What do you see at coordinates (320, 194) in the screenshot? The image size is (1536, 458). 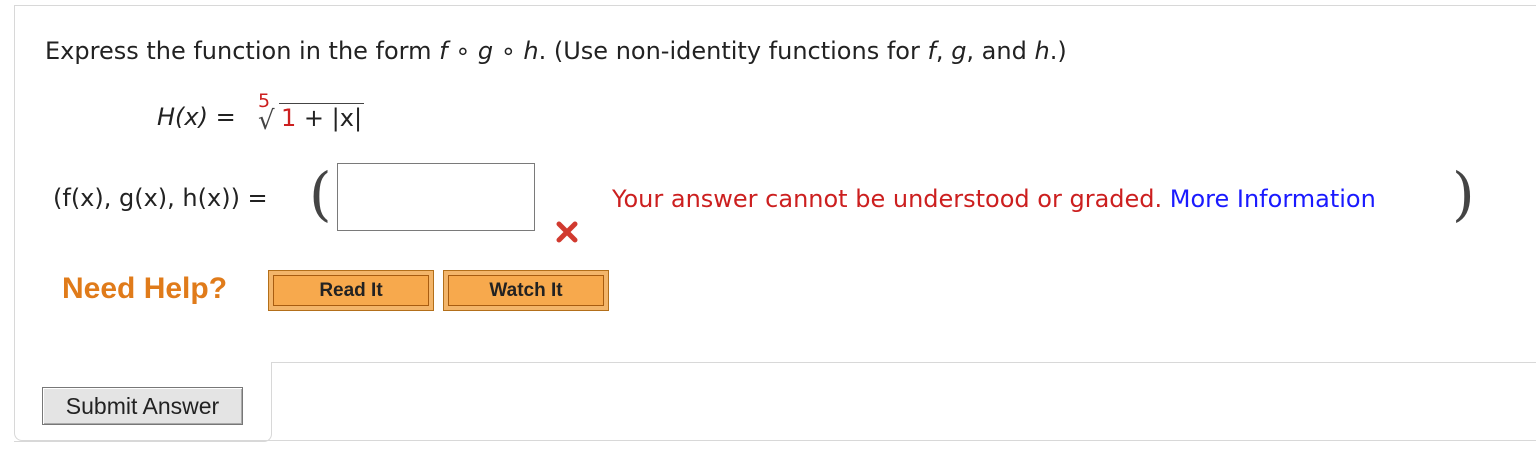 I see `paren-open: (` at bounding box center [320, 194].